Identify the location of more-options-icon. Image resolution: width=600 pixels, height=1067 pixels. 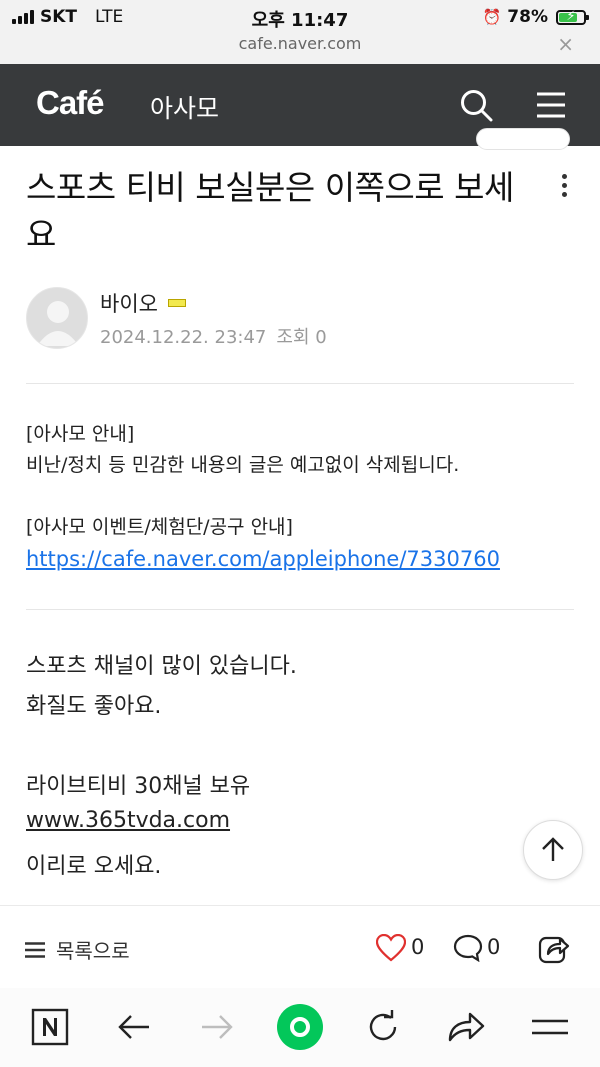
(564, 187).